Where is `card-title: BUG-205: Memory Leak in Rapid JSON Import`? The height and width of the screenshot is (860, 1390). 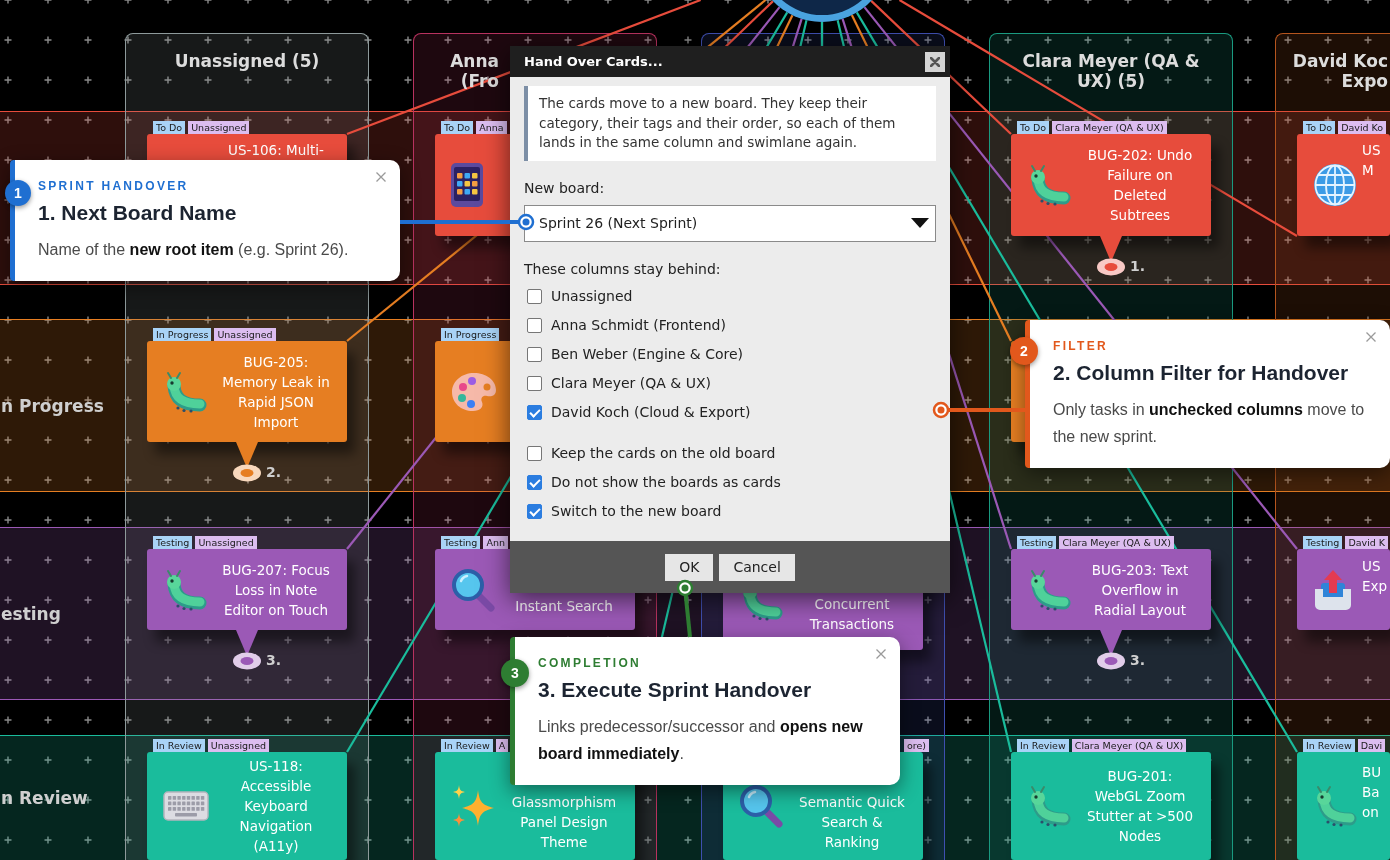 card-title: BUG-205: Memory Leak in Rapid JSON Import is located at coordinates (276, 392).